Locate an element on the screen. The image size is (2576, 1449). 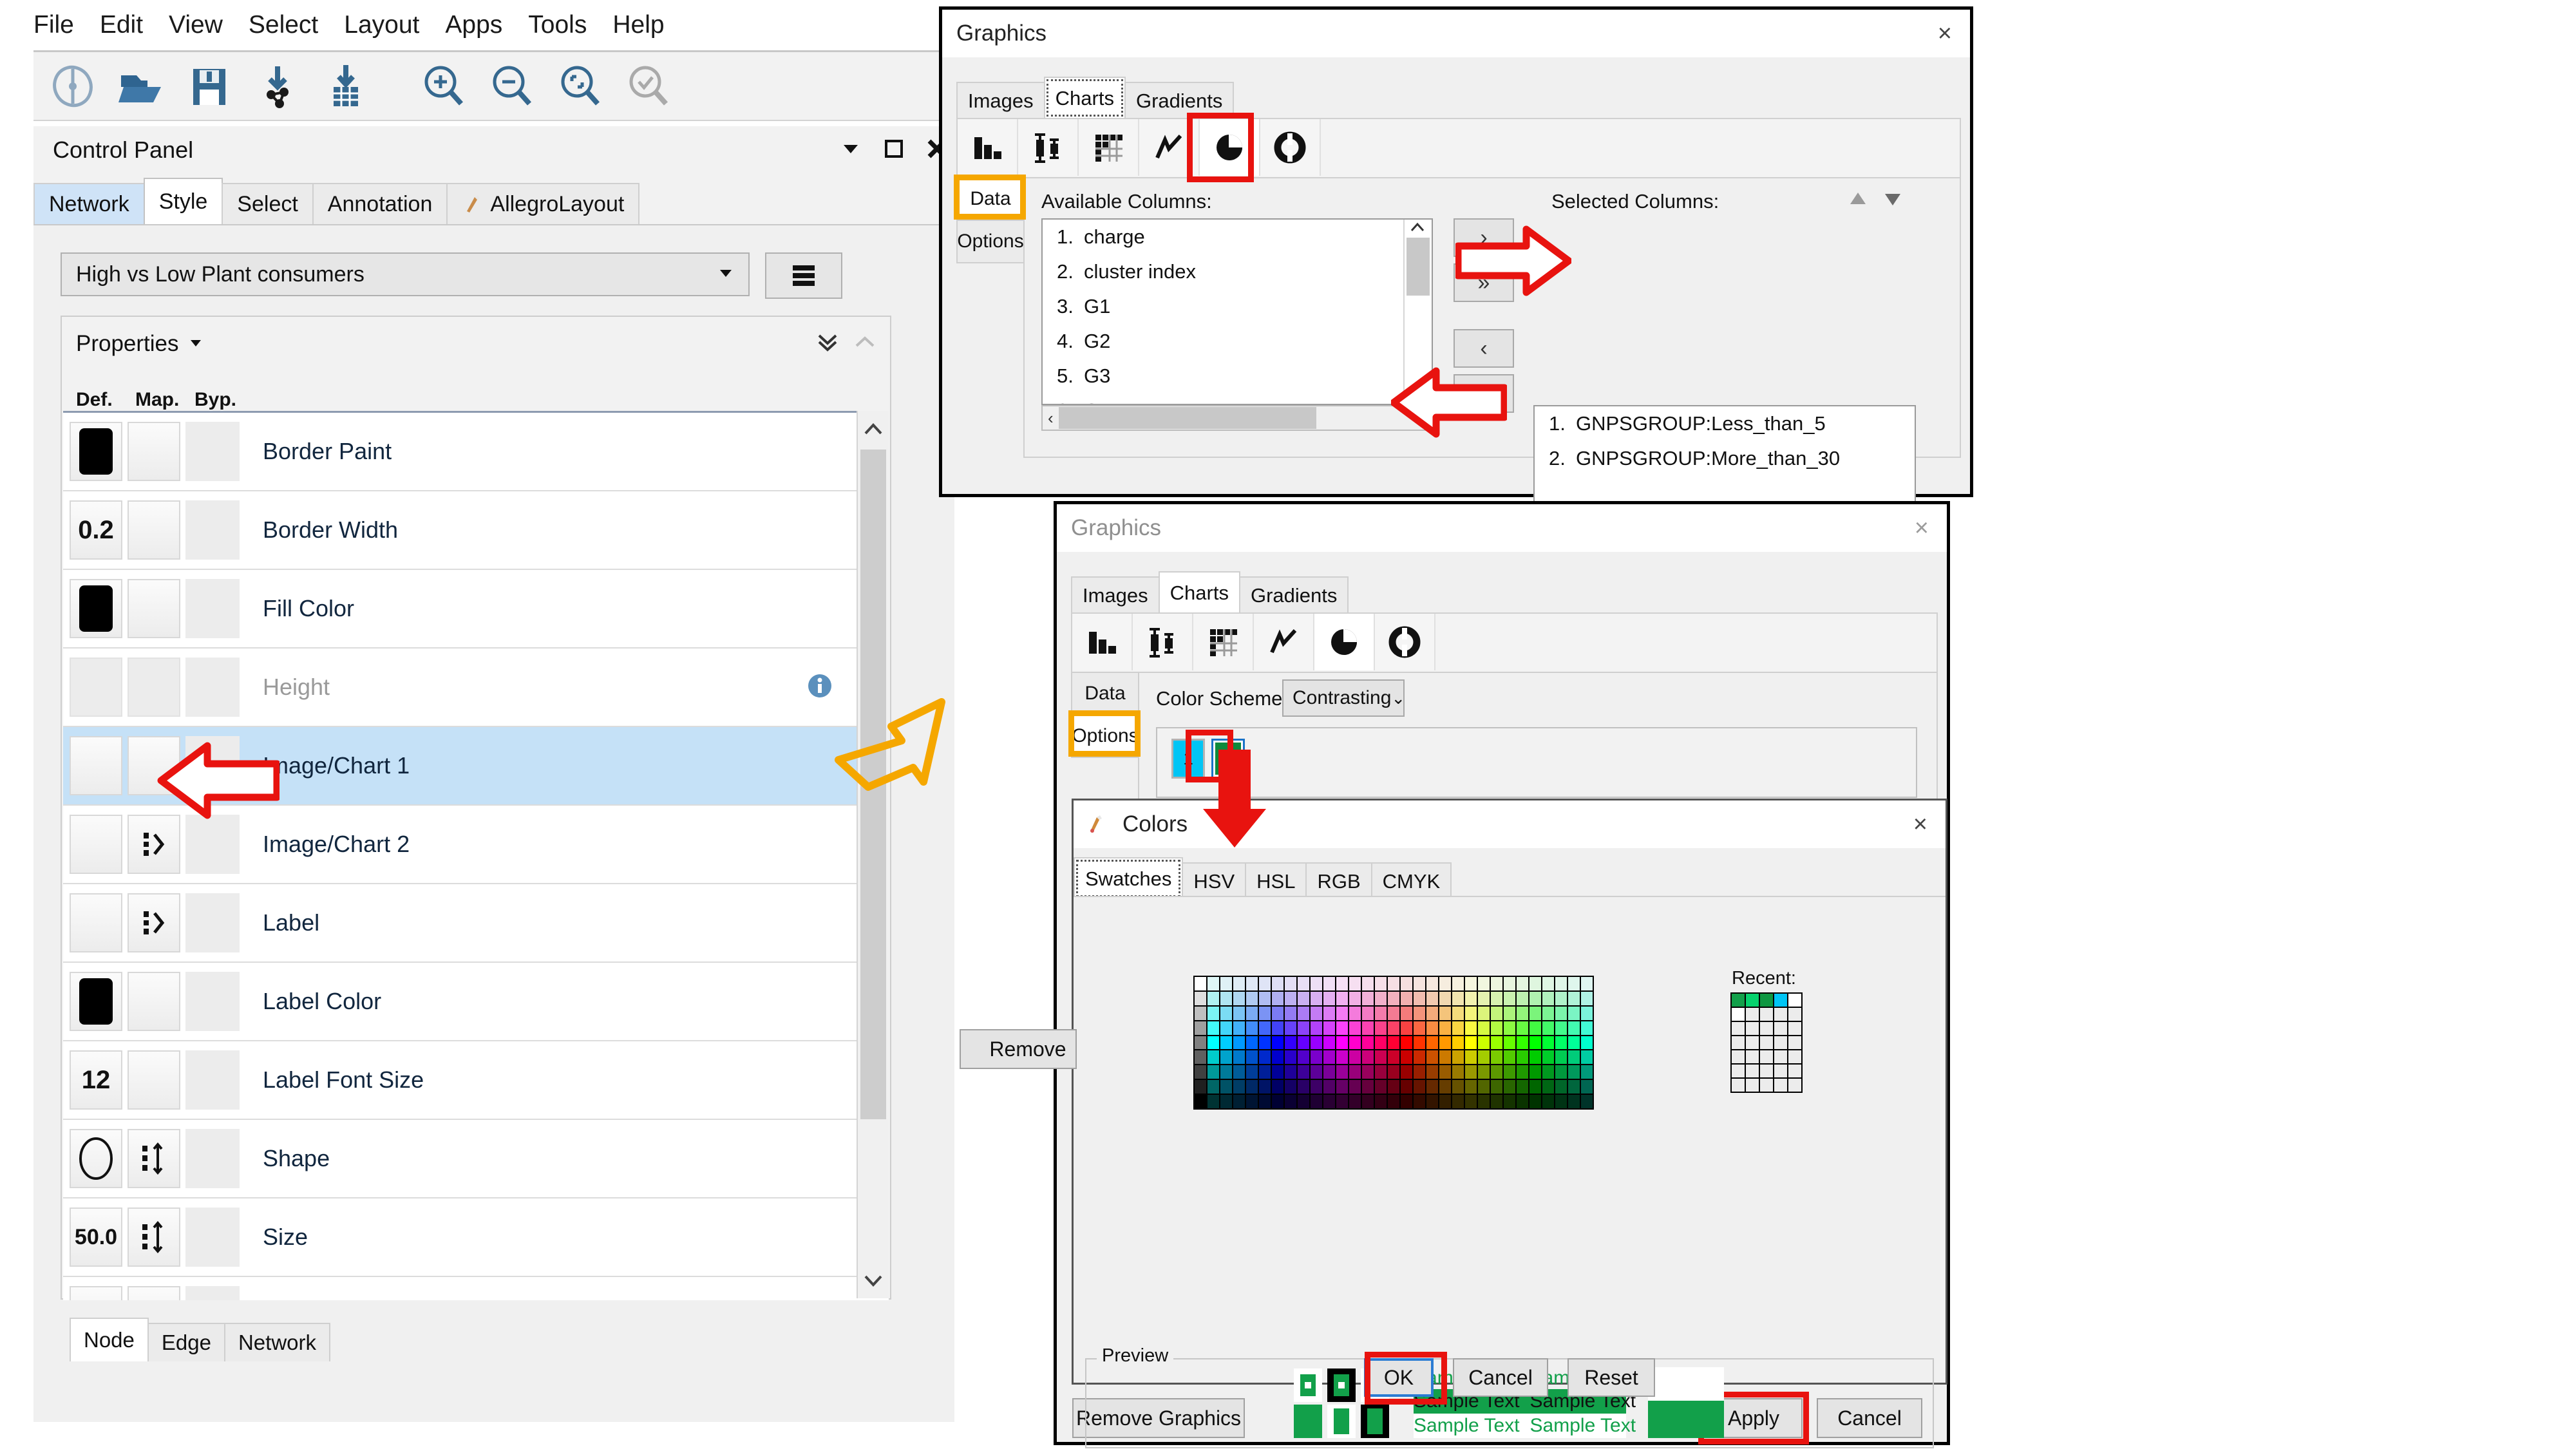
zoom-out-icon is located at coordinates (512, 86).